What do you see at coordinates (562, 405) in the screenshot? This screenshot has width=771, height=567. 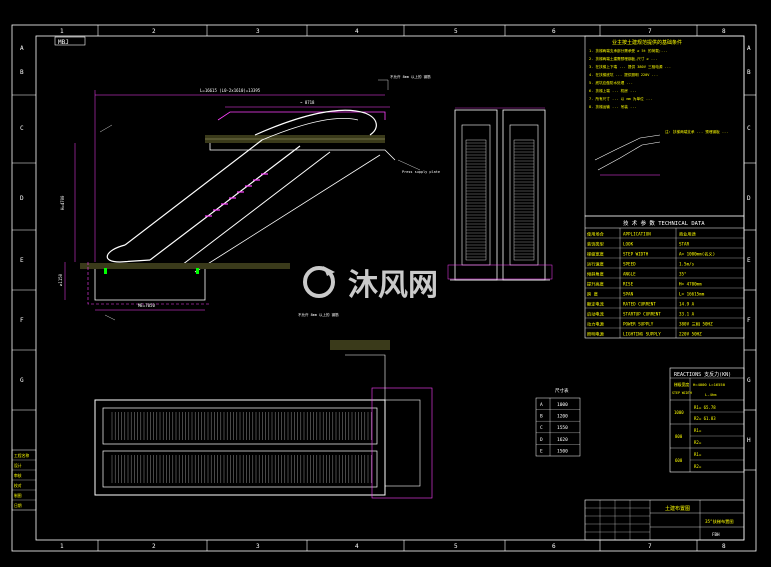 I see `width-row-value: 1000` at bounding box center [562, 405].